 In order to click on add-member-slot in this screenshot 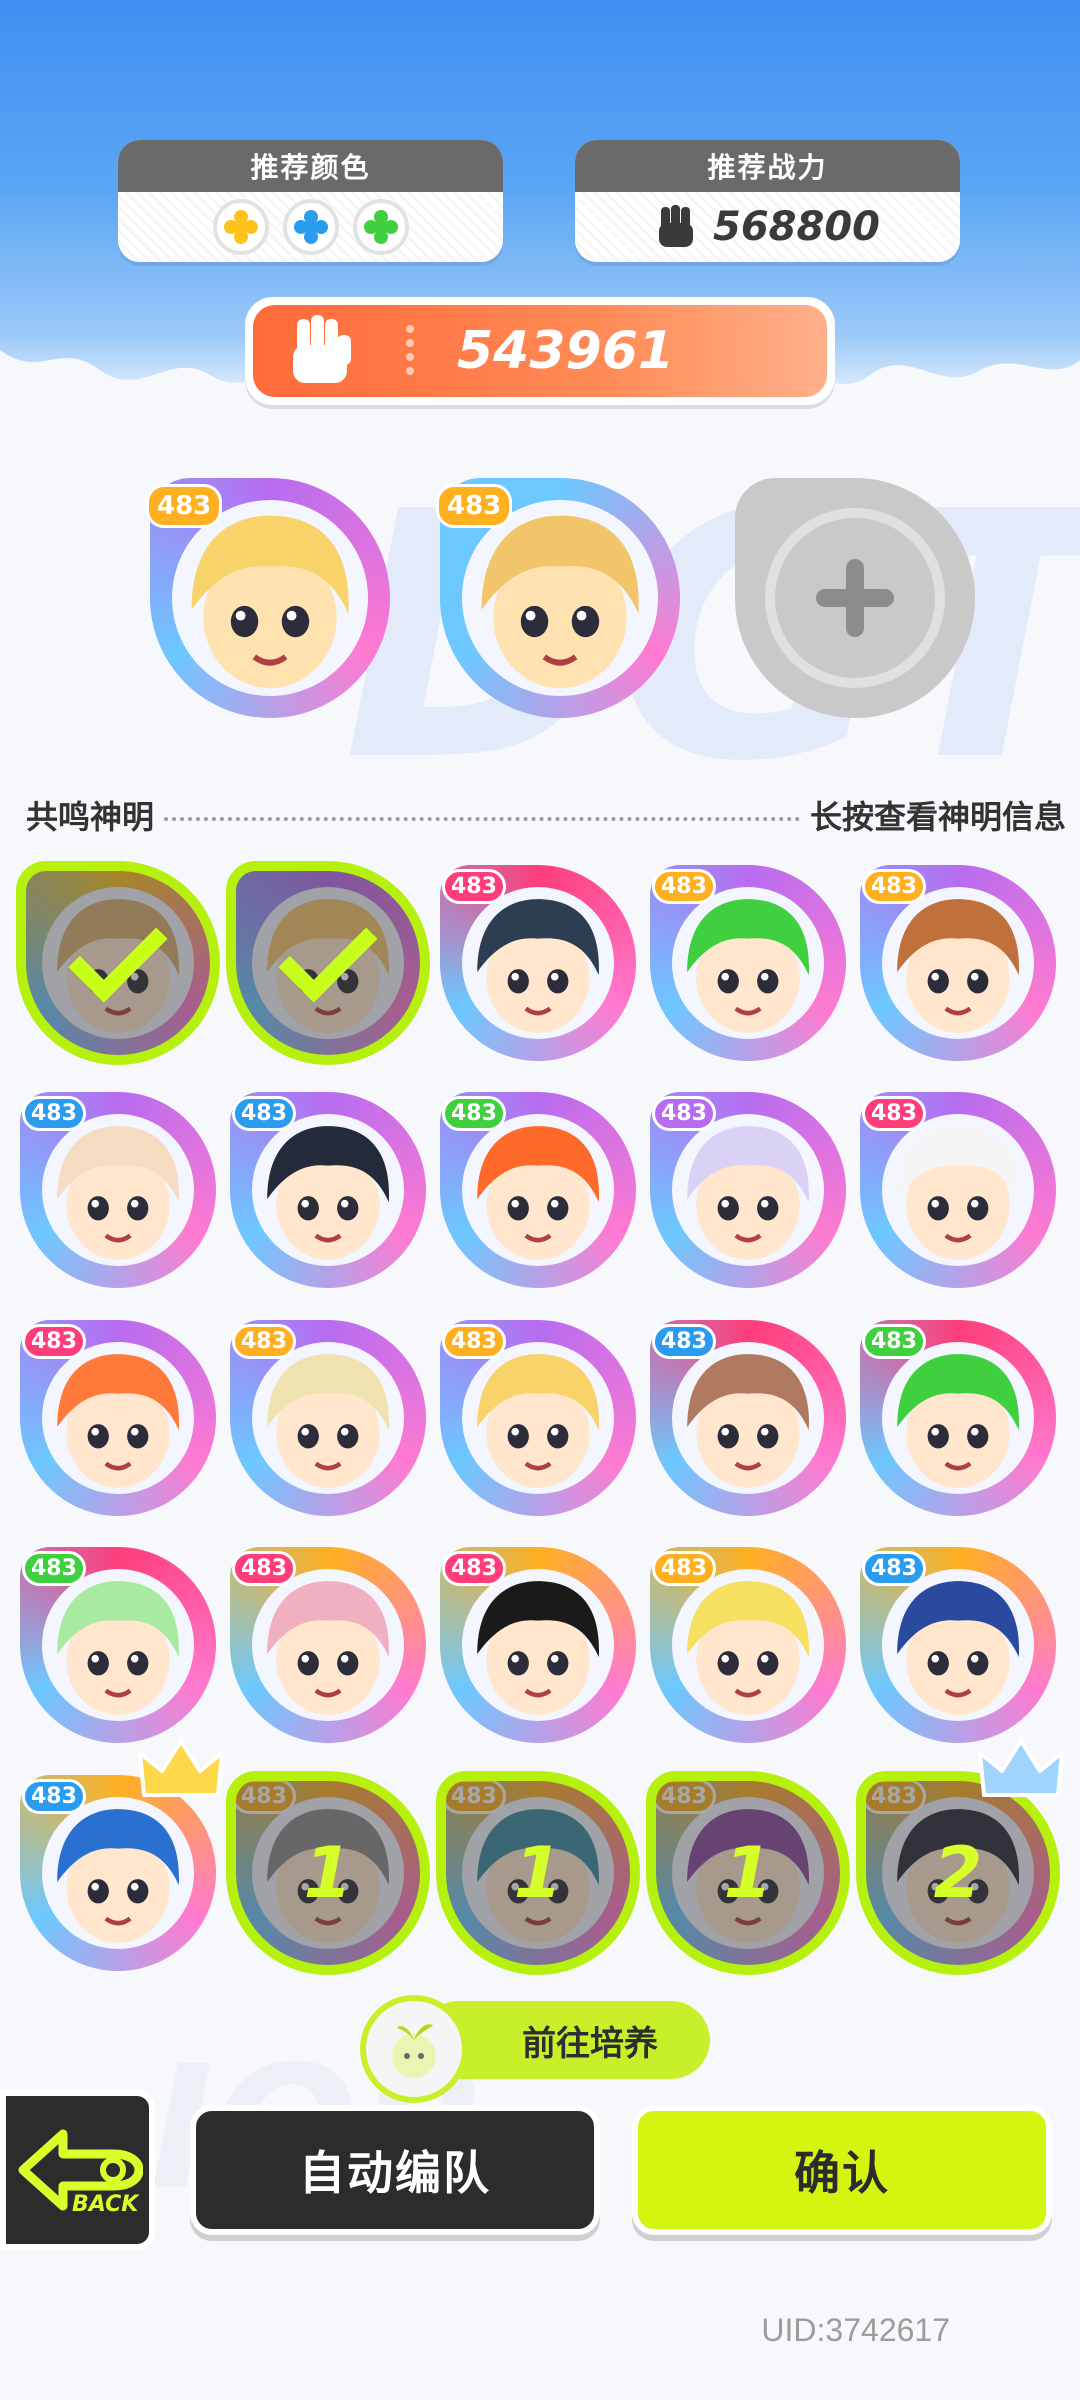, I will do `click(855, 598)`.